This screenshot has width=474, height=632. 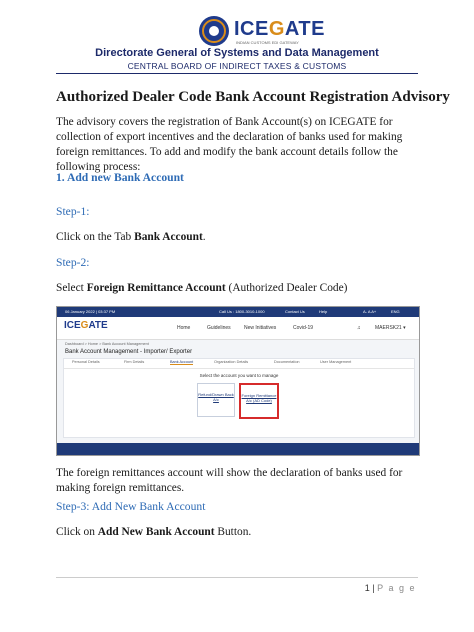 What do you see at coordinates (390, 588) in the screenshot?
I see `page-number: 1 | P a g e` at bounding box center [390, 588].